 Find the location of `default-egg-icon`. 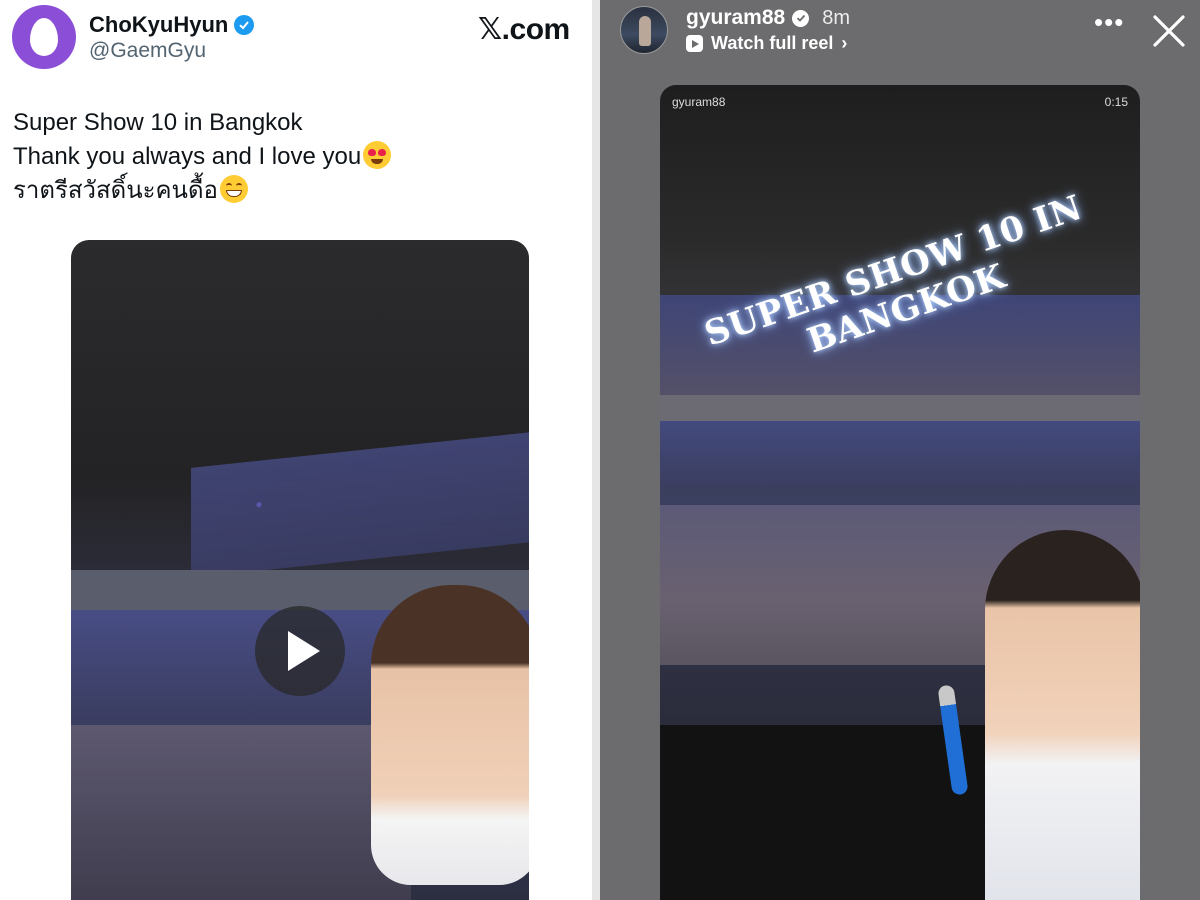

default-egg-icon is located at coordinates (44, 37).